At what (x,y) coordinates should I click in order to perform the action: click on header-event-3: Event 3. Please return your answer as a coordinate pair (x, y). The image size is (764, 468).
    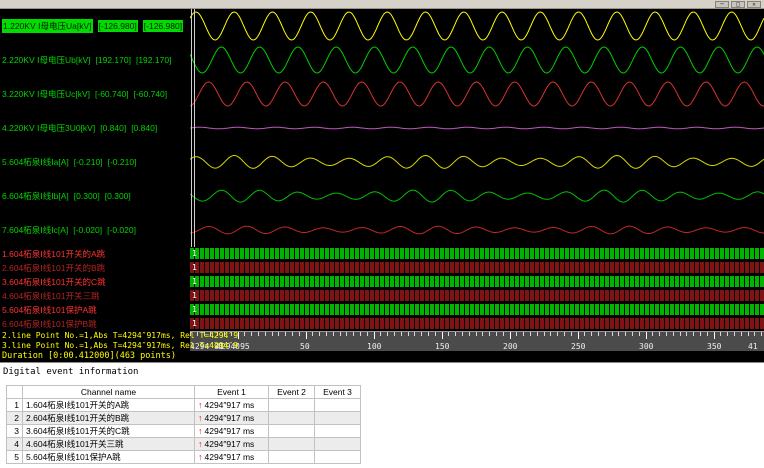
    Looking at the image, I should click on (337, 392).